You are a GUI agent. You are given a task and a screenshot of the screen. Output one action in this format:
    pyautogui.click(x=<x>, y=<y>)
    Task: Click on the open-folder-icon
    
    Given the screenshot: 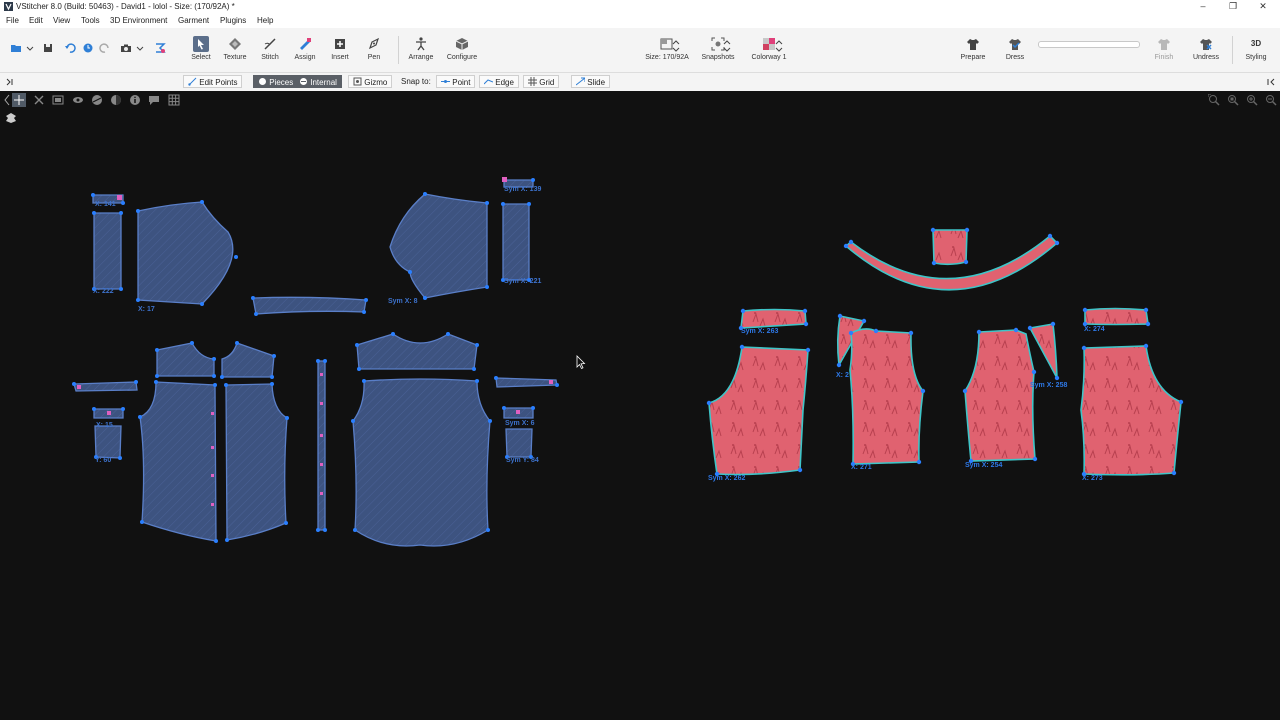 What is the action you would take?
    pyautogui.click(x=16, y=48)
    